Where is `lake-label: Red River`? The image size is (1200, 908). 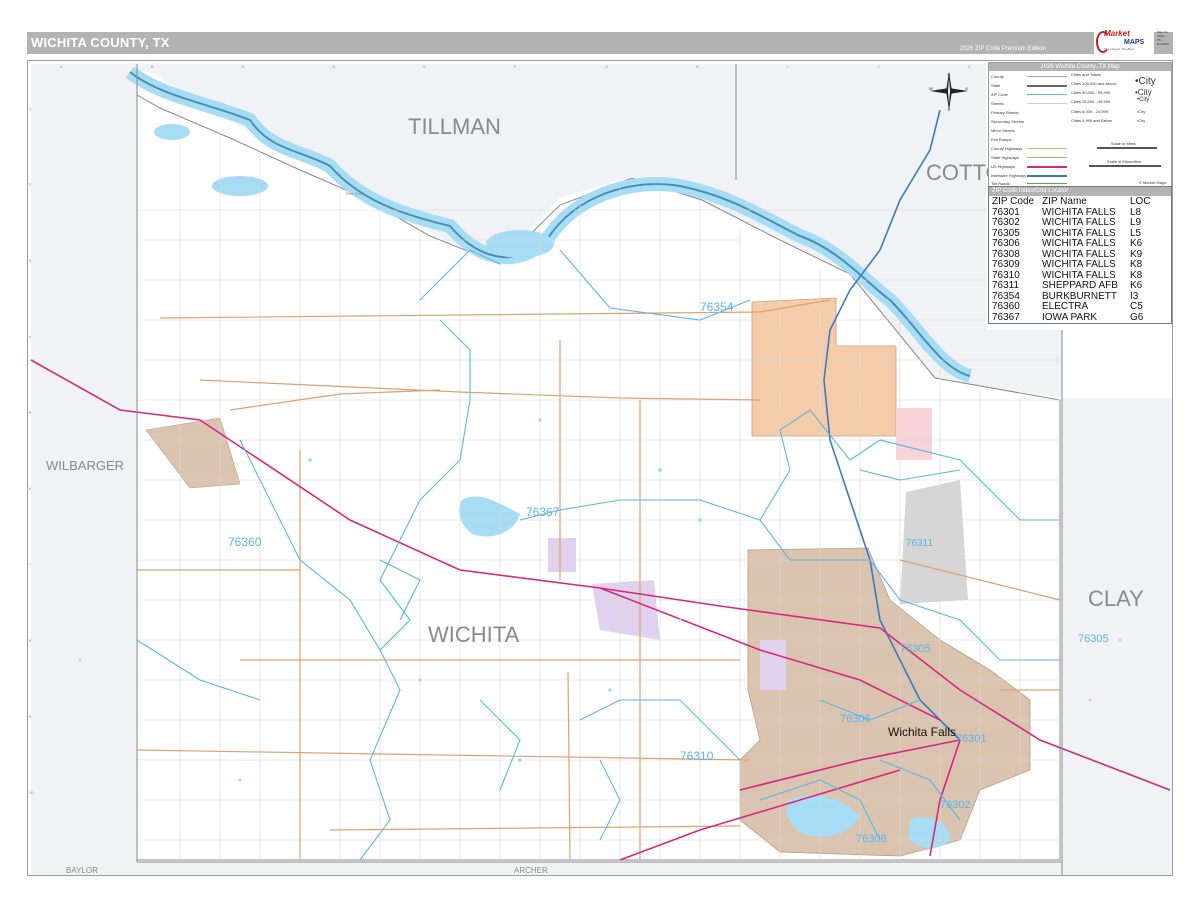 lake-label: Red River is located at coordinates (355, 193).